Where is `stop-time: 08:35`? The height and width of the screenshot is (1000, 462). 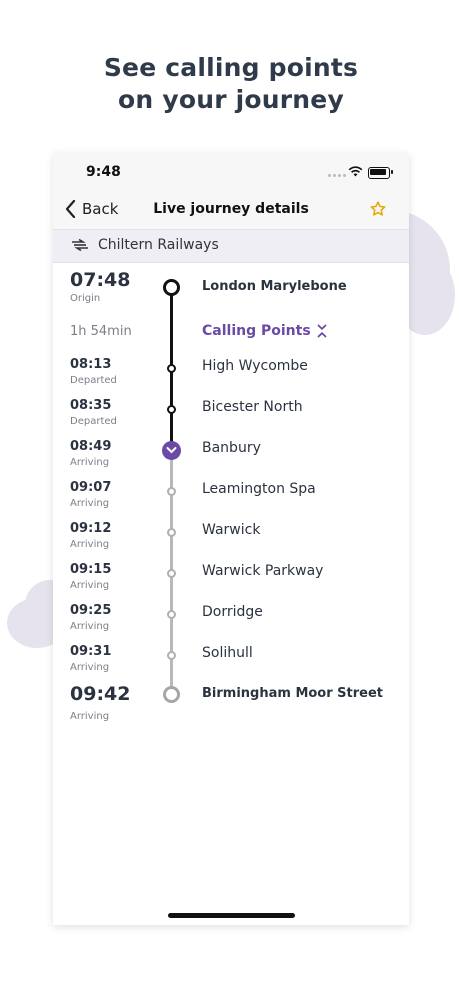 stop-time: 08:35 is located at coordinates (91, 405).